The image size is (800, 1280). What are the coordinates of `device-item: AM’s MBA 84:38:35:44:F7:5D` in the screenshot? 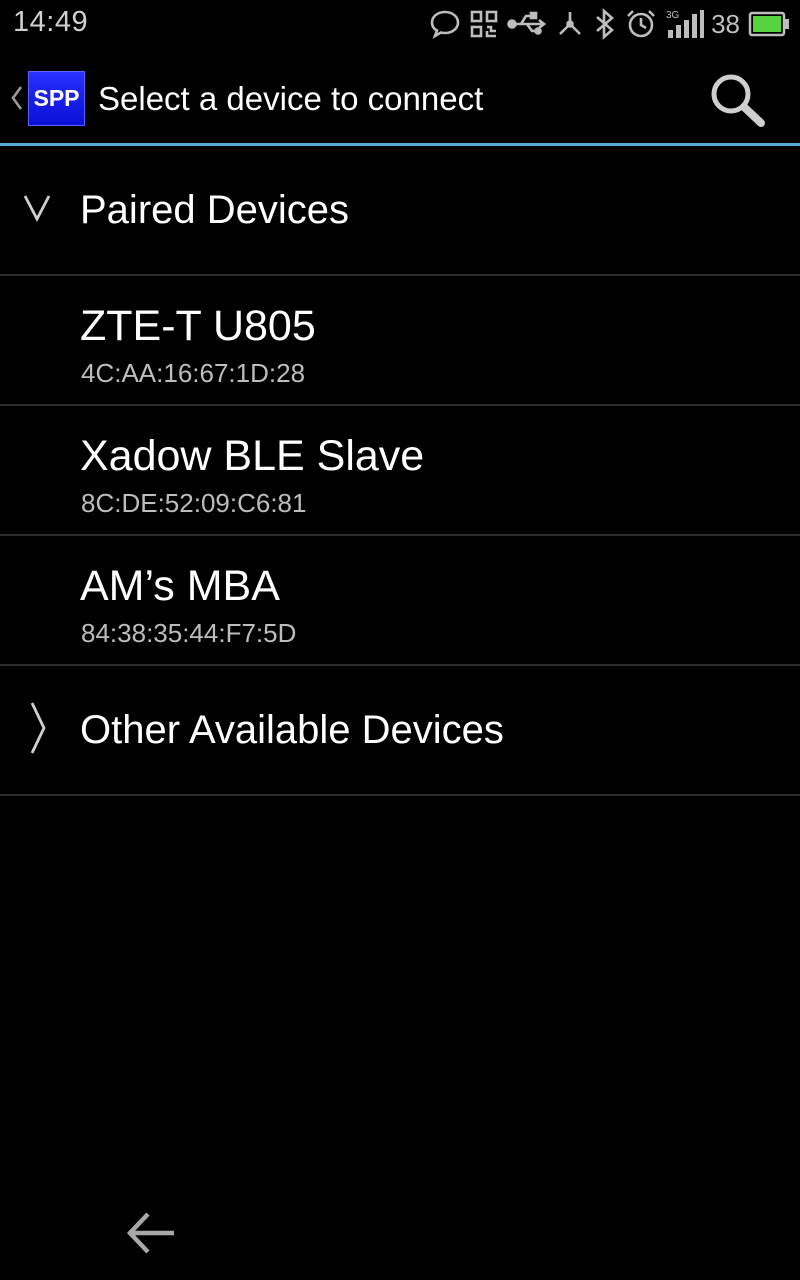 It's located at (400, 600).